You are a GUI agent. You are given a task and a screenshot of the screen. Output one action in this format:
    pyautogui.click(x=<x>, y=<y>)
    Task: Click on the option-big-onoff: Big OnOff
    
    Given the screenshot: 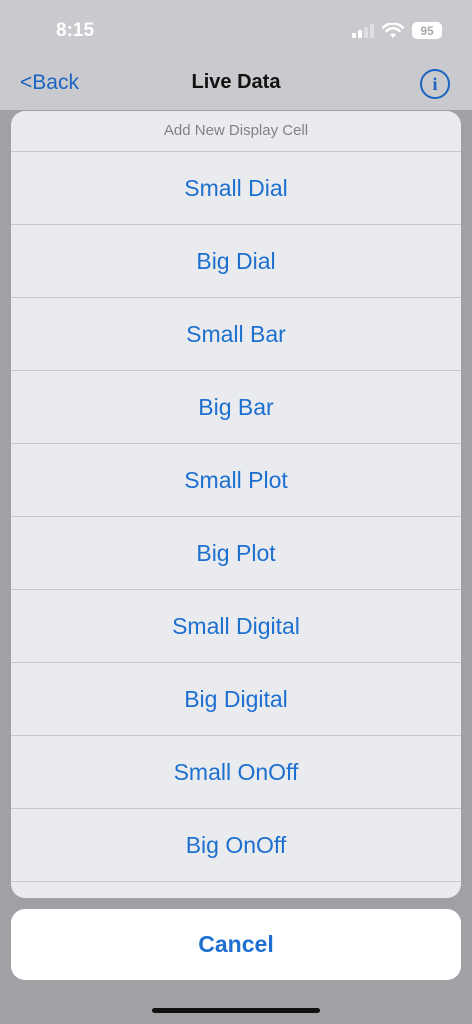 What is the action you would take?
    pyautogui.click(x=236, y=845)
    